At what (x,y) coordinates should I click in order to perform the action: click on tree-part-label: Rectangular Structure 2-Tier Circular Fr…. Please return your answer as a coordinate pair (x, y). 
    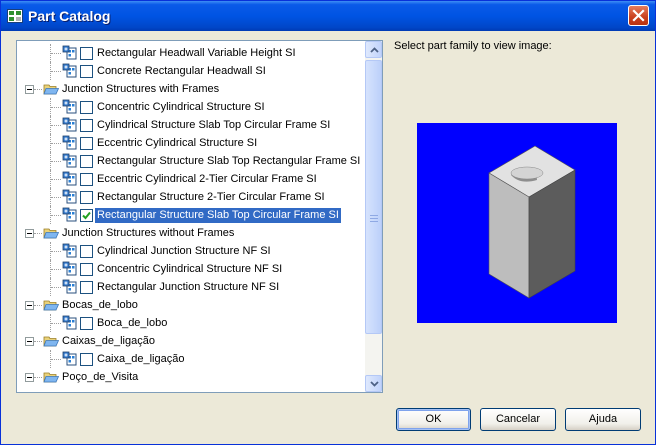
    Looking at the image, I should click on (211, 197).